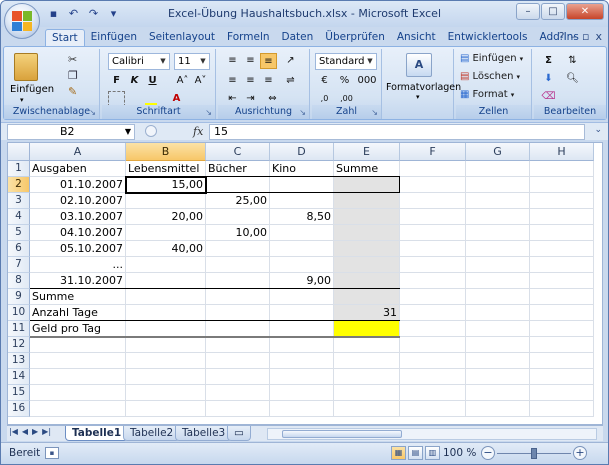 This screenshot has width=609, height=465. Describe the element at coordinates (78, 297) in the screenshot. I see `cell-a9: Summe` at that location.